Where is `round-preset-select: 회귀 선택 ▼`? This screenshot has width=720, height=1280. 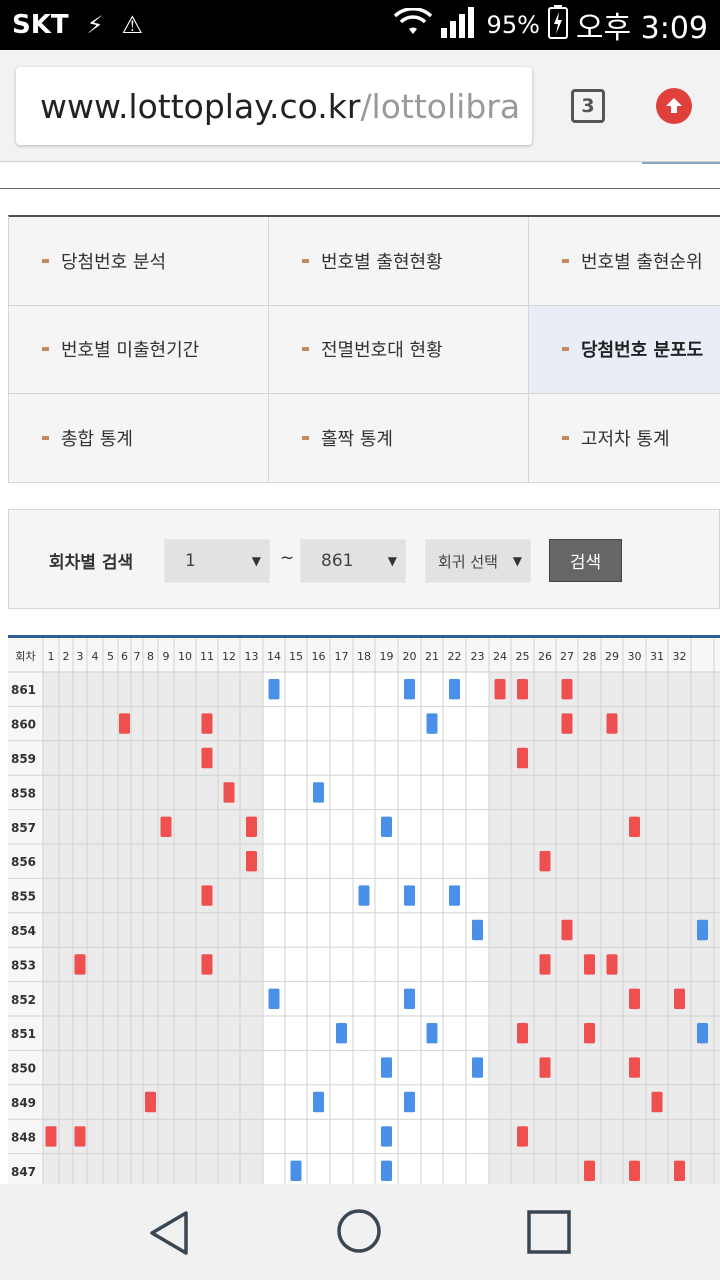
round-preset-select: 회귀 선택 ▼ is located at coordinates (478, 561).